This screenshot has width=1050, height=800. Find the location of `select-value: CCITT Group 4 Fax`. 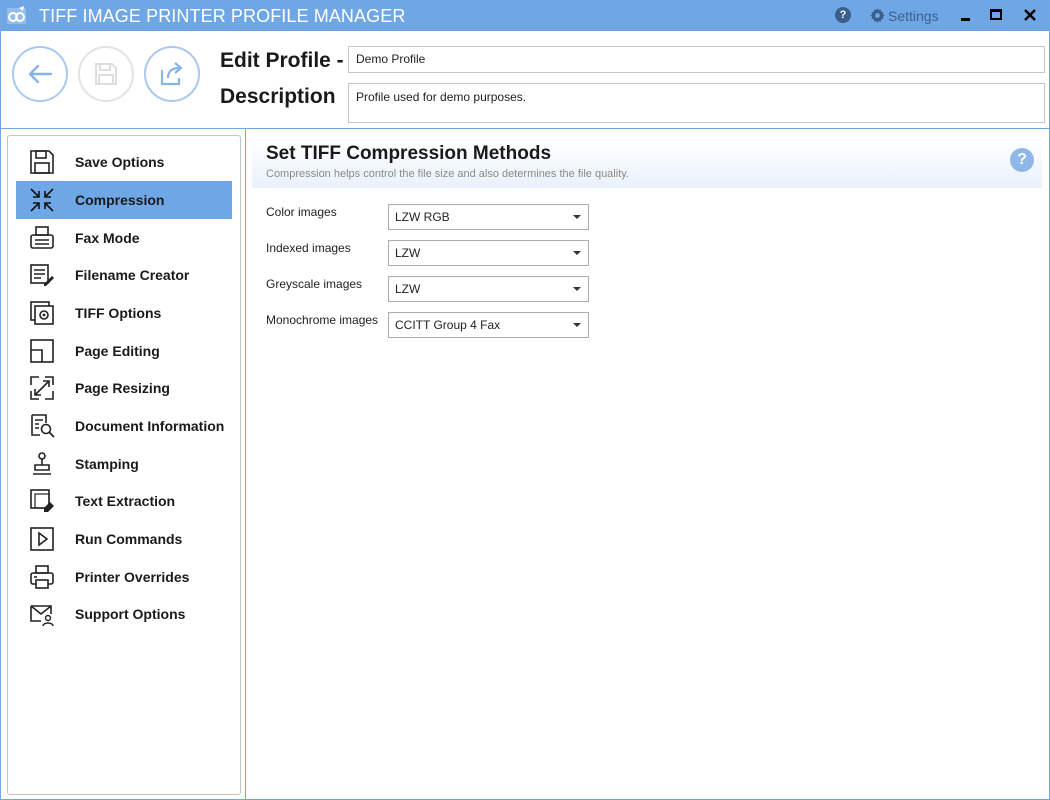

select-value: CCITT Group 4 Fax is located at coordinates (448, 325).